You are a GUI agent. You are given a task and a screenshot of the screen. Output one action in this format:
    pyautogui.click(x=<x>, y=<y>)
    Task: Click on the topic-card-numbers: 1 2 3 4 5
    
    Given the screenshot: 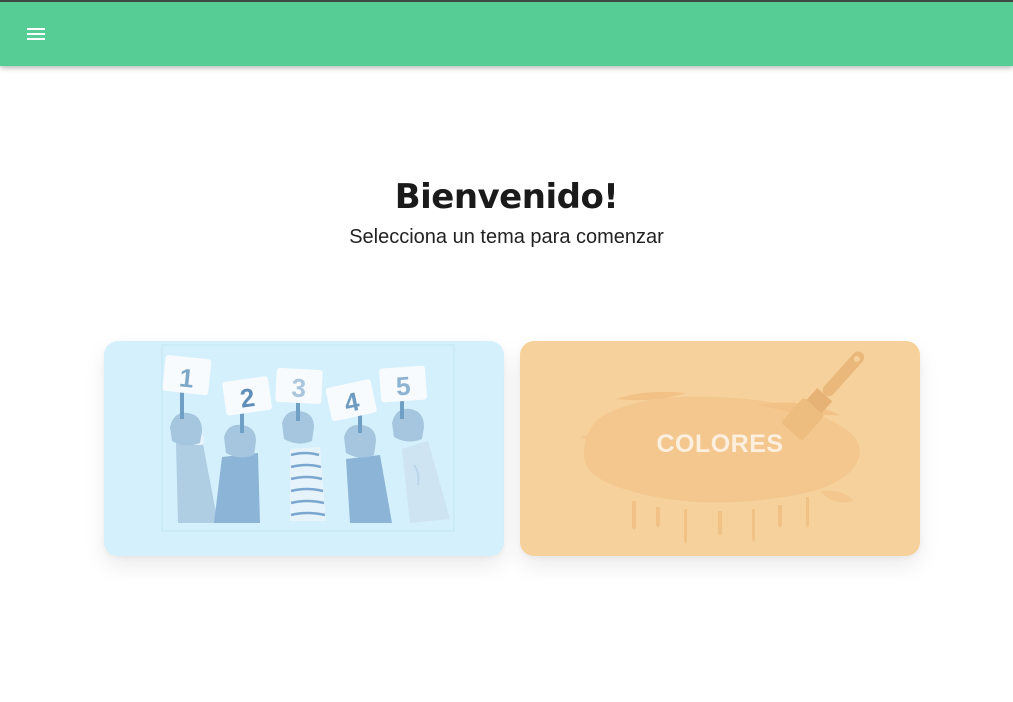 What is the action you would take?
    pyautogui.click(x=304, y=448)
    